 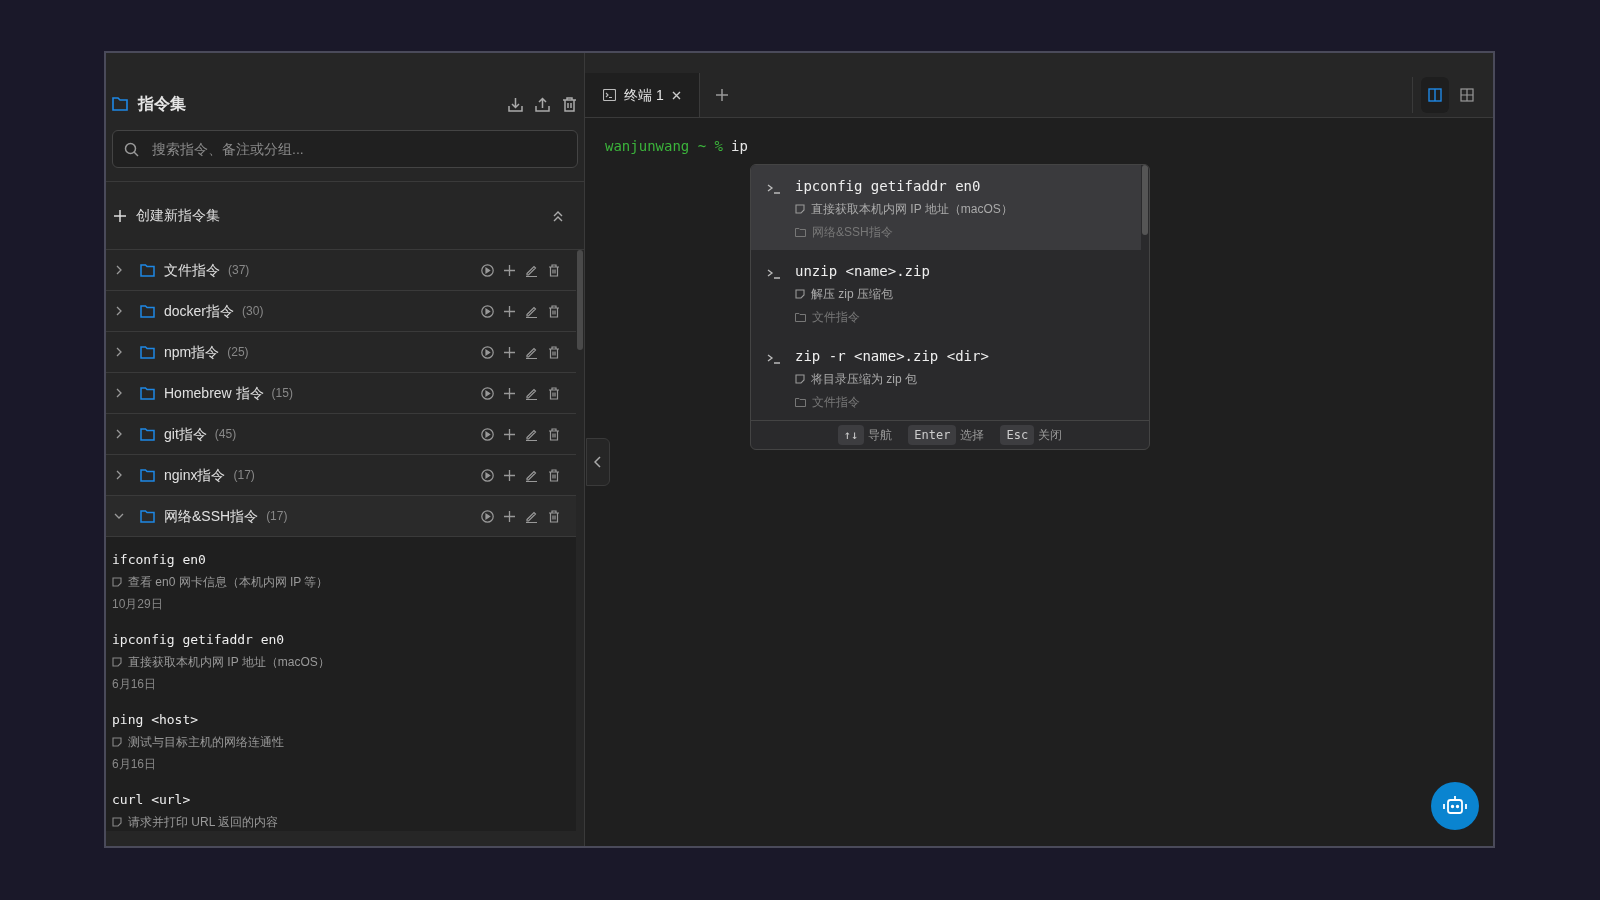 What do you see at coordinates (244, 475) in the screenshot?
I see `group-count: (17)` at bounding box center [244, 475].